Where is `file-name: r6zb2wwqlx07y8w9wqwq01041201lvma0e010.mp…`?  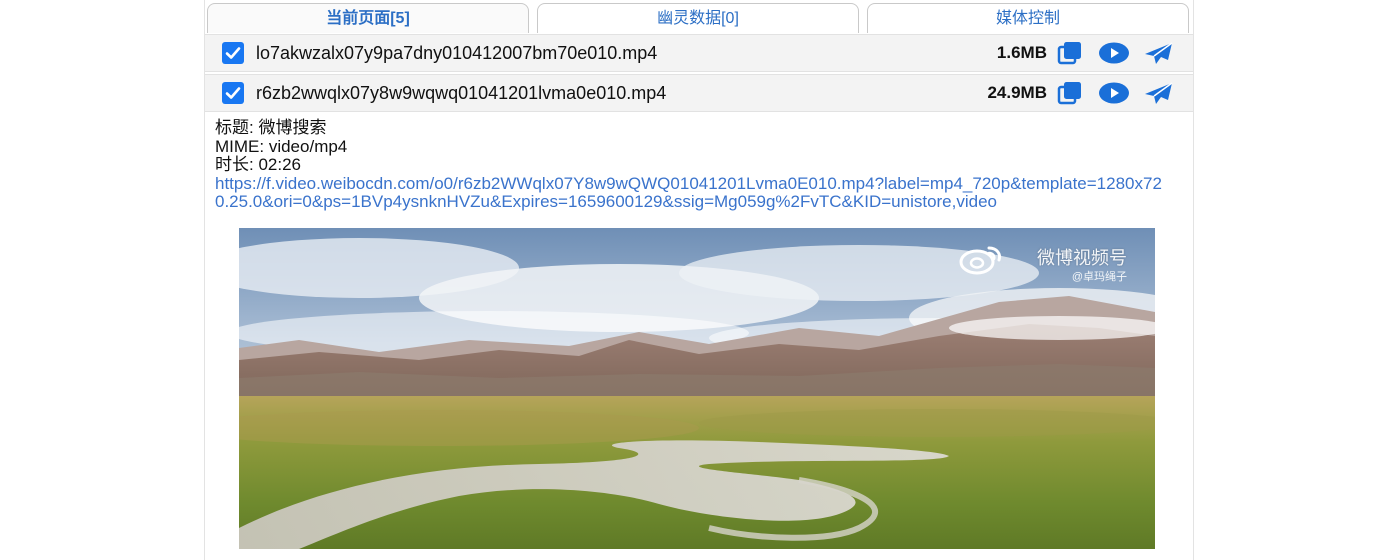
file-name: r6zb2wwqlx07y8w9wqwq01041201lvma0e010.mp… is located at coordinates (461, 93).